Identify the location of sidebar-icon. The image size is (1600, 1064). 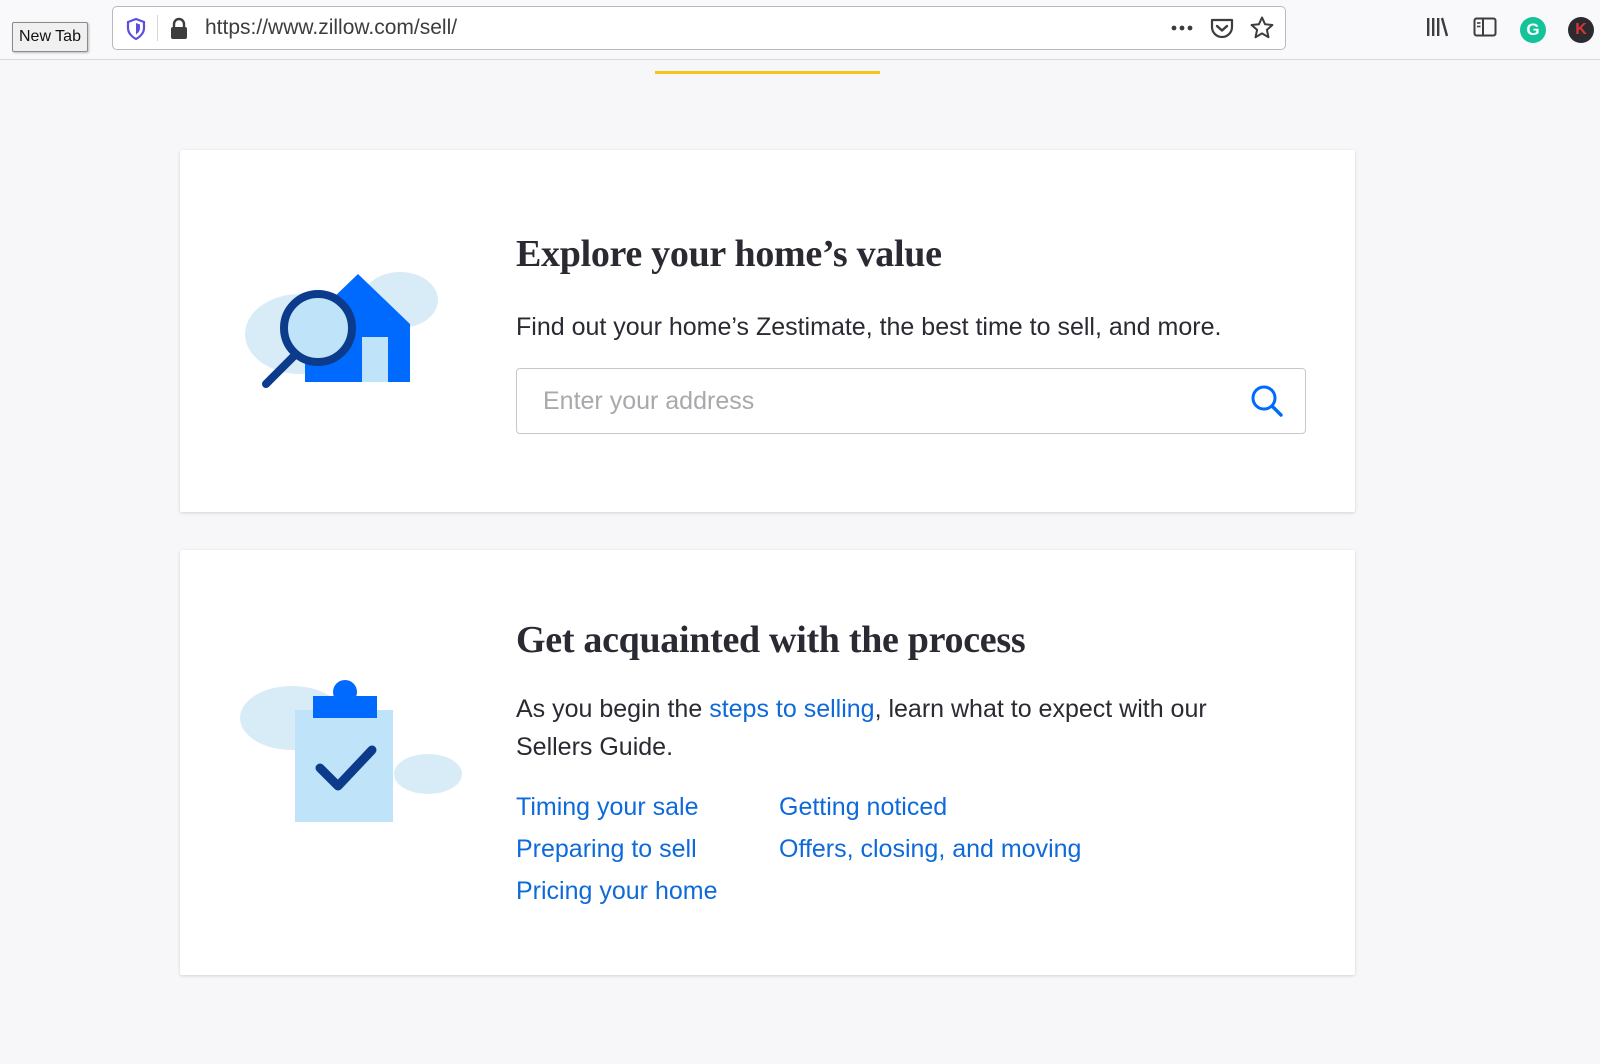
(1485, 29).